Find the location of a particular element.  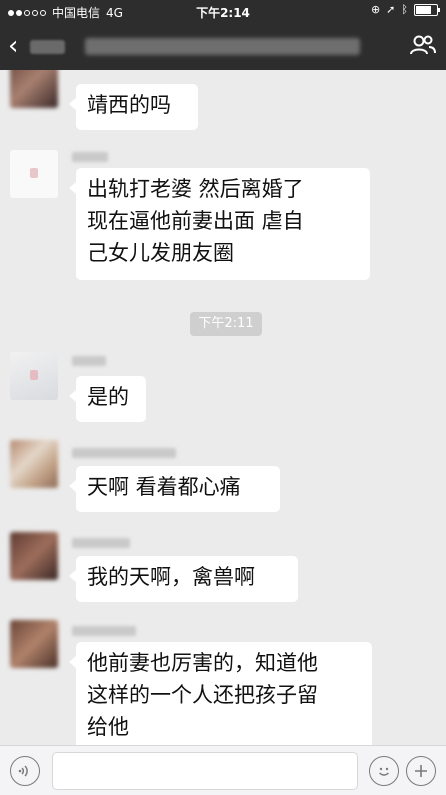

plus-icon is located at coordinates (421, 771).